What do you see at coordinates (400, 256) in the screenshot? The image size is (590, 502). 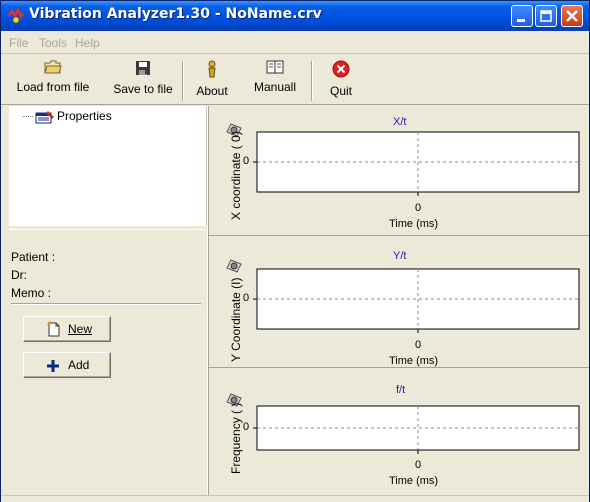 I see `chart-y-title: Y/t` at bounding box center [400, 256].